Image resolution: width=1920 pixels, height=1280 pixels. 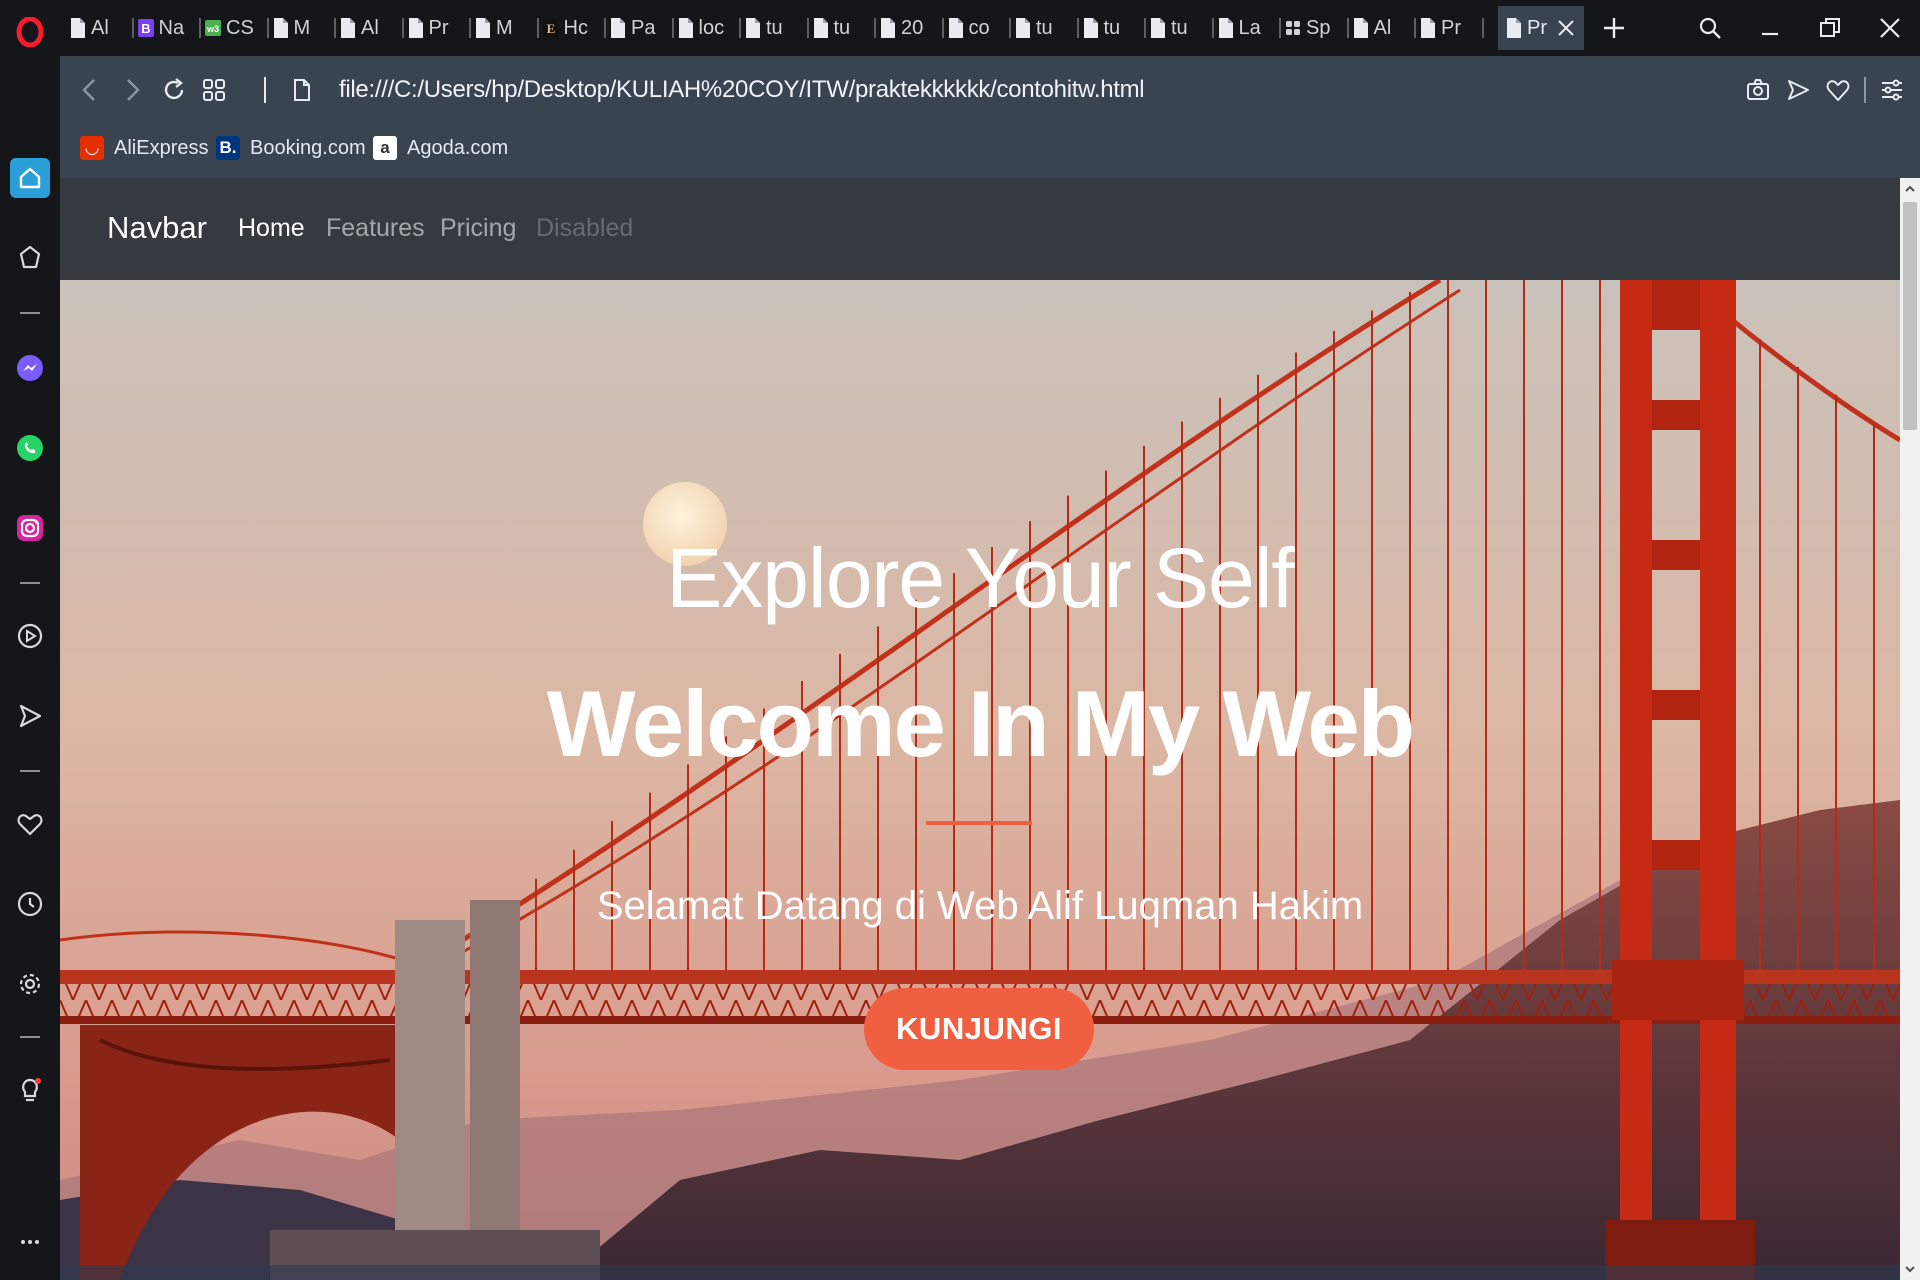 I want to click on back-button, so click(x=90, y=90).